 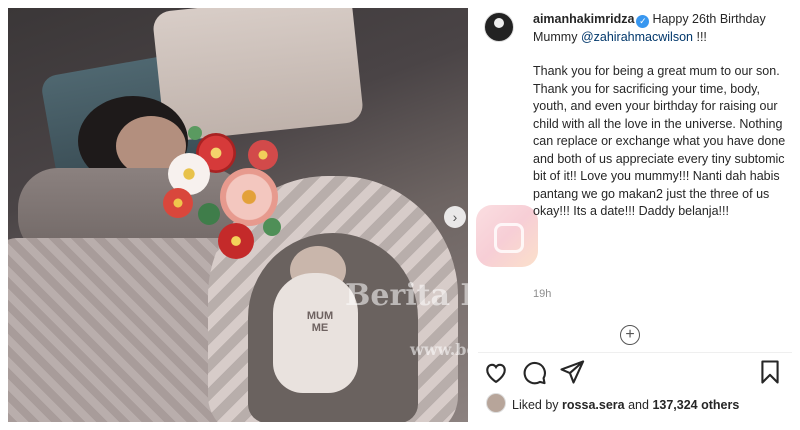 I want to click on liker-username: rossa.sera, so click(x=593, y=405).